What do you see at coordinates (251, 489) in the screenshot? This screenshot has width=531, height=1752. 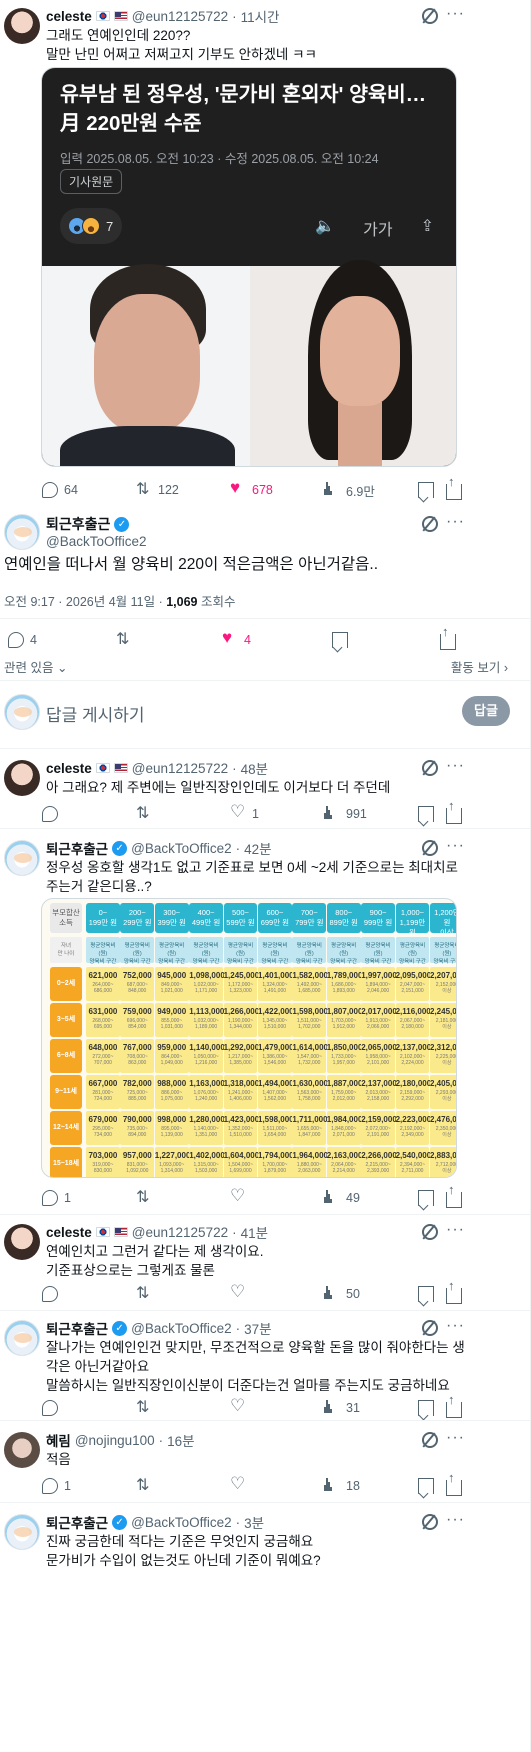 I see `like-button: 678` at bounding box center [251, 489].